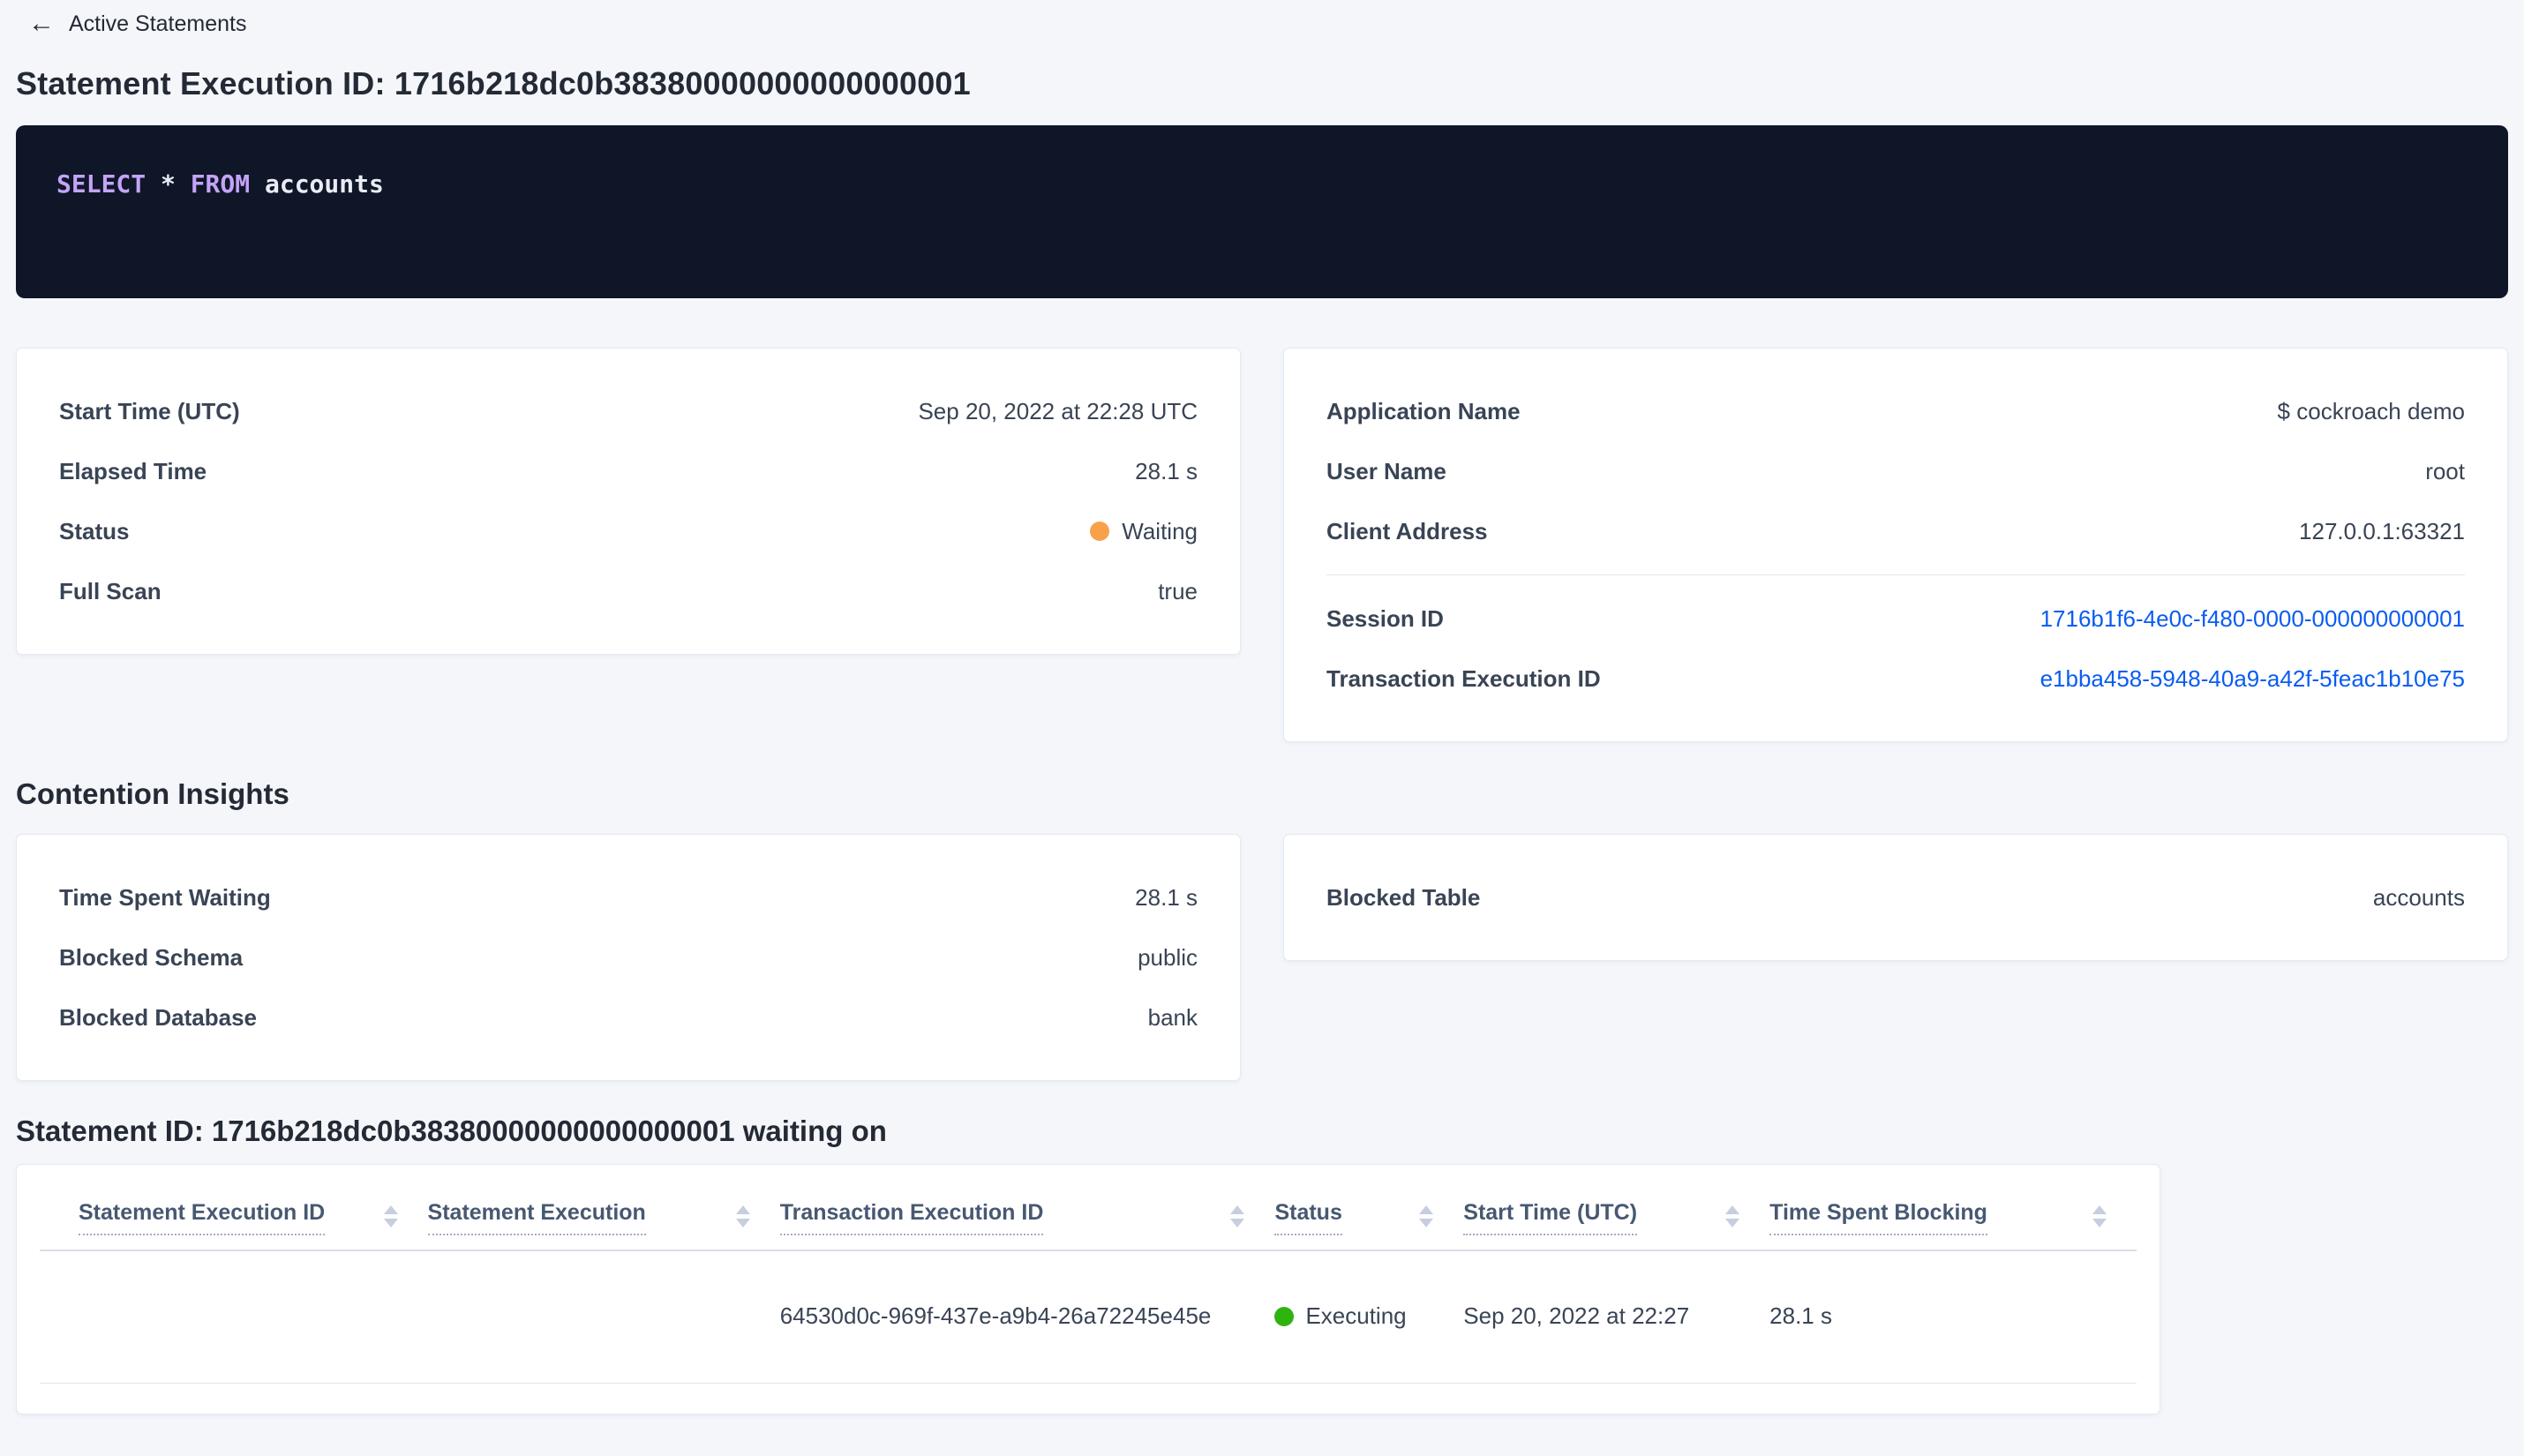 The width and height of the screenshot is (2524, 1456). I want to click on blocked-schema-value: public, so click(1168, 957).